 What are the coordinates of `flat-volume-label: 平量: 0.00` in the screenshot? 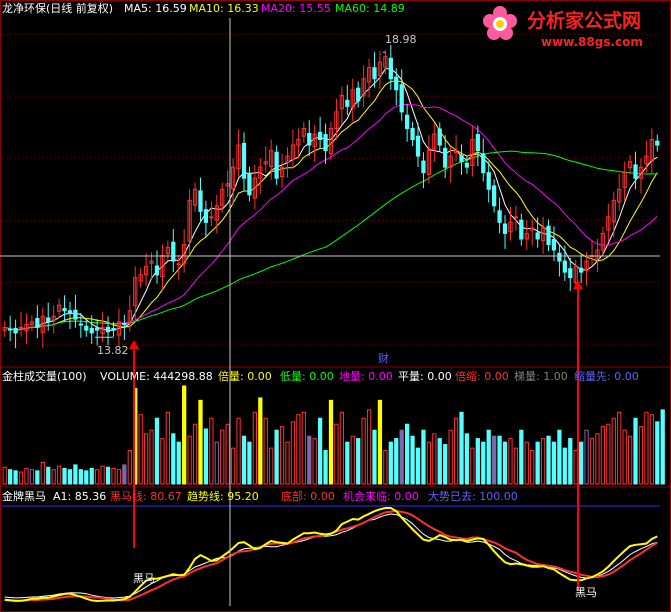 It's located at (425, 376).